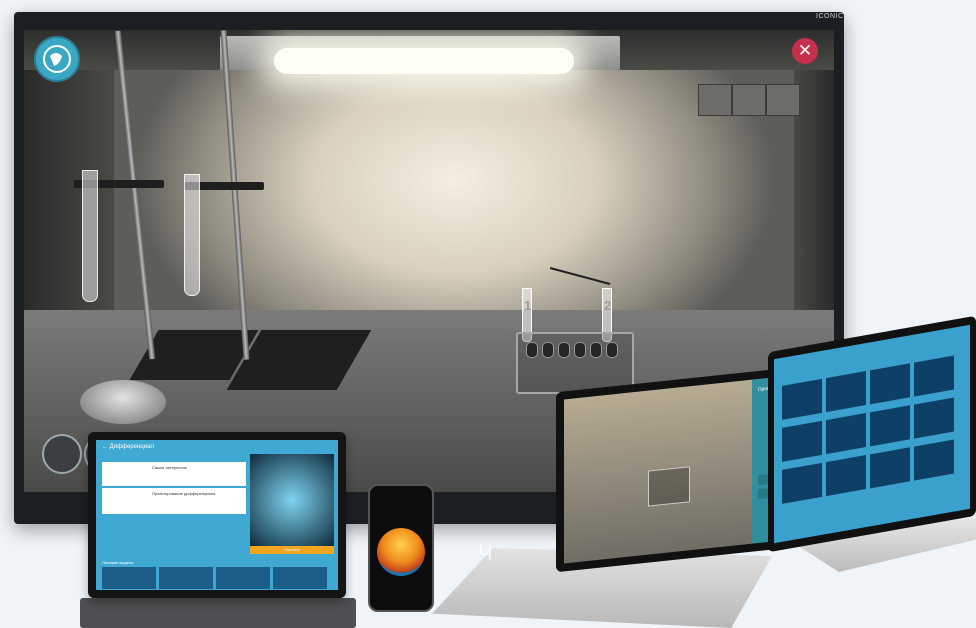 The height and width of the screenshot is (628, 976). What do you see at coordinates (170, 467) in the screenshot?
I see `row-title: Самое интересное` at bounding box center [170, 467].